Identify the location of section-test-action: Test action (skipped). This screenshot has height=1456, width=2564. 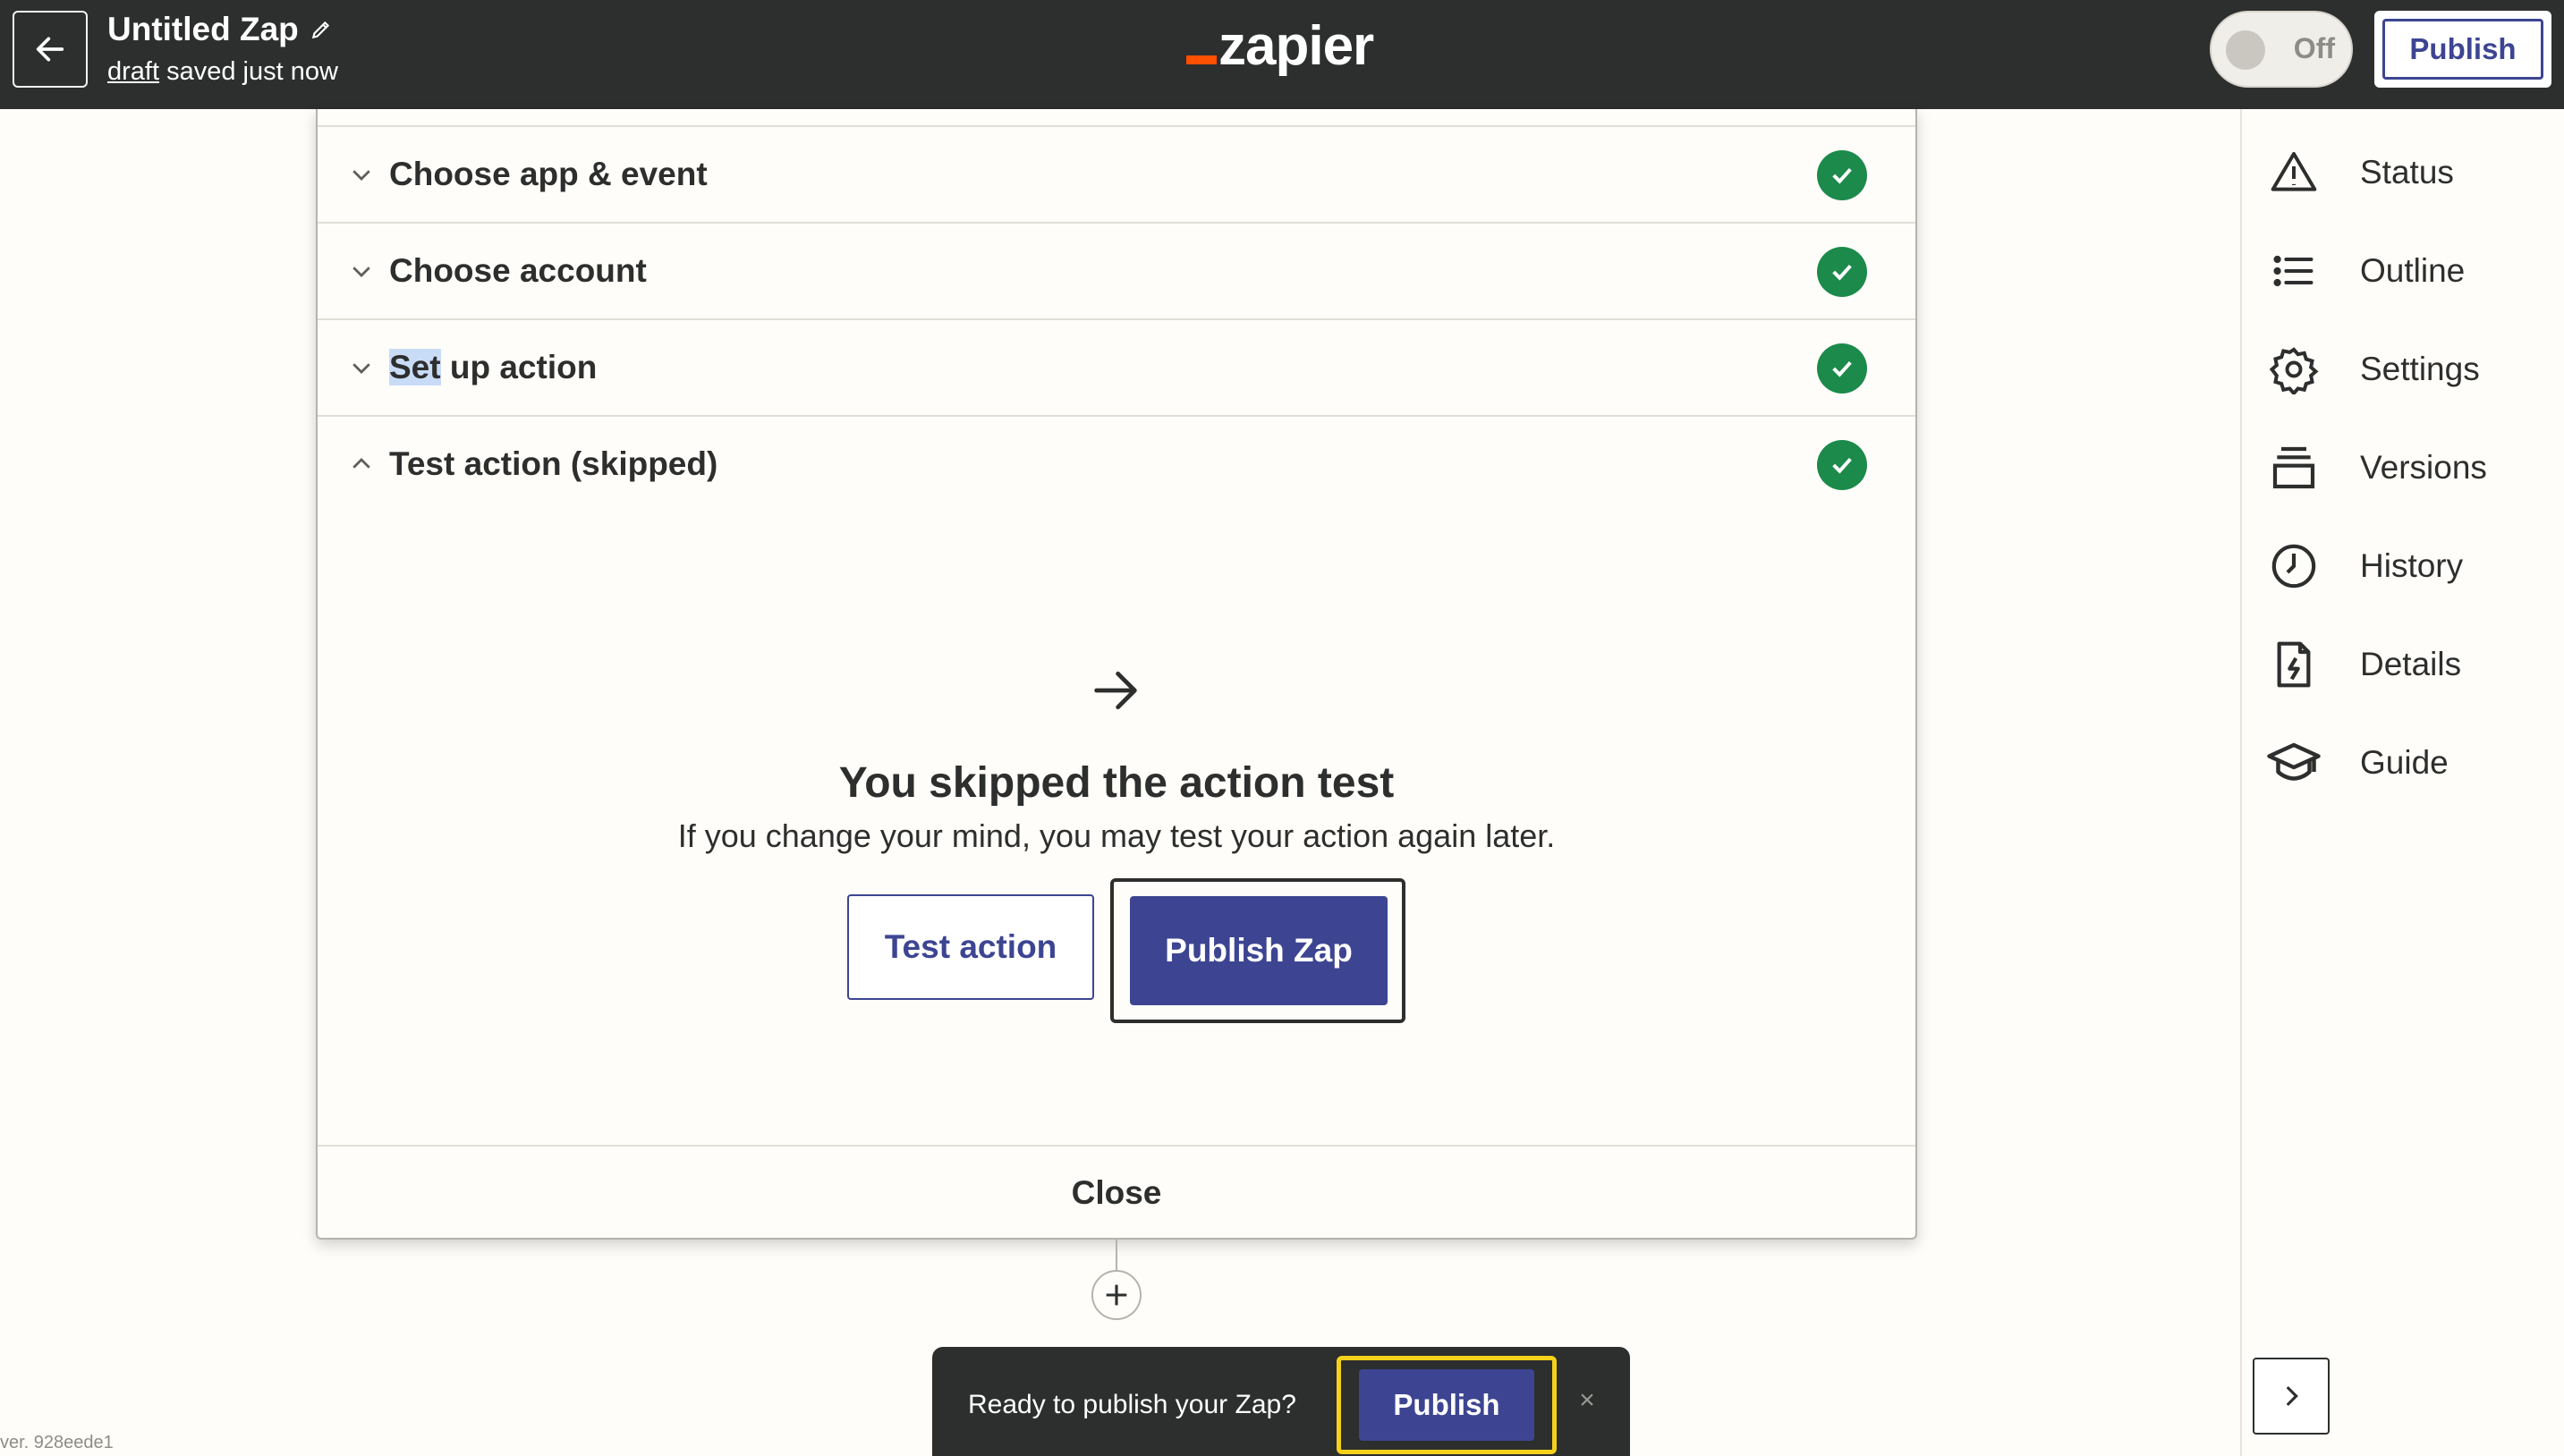
(1116, 464).